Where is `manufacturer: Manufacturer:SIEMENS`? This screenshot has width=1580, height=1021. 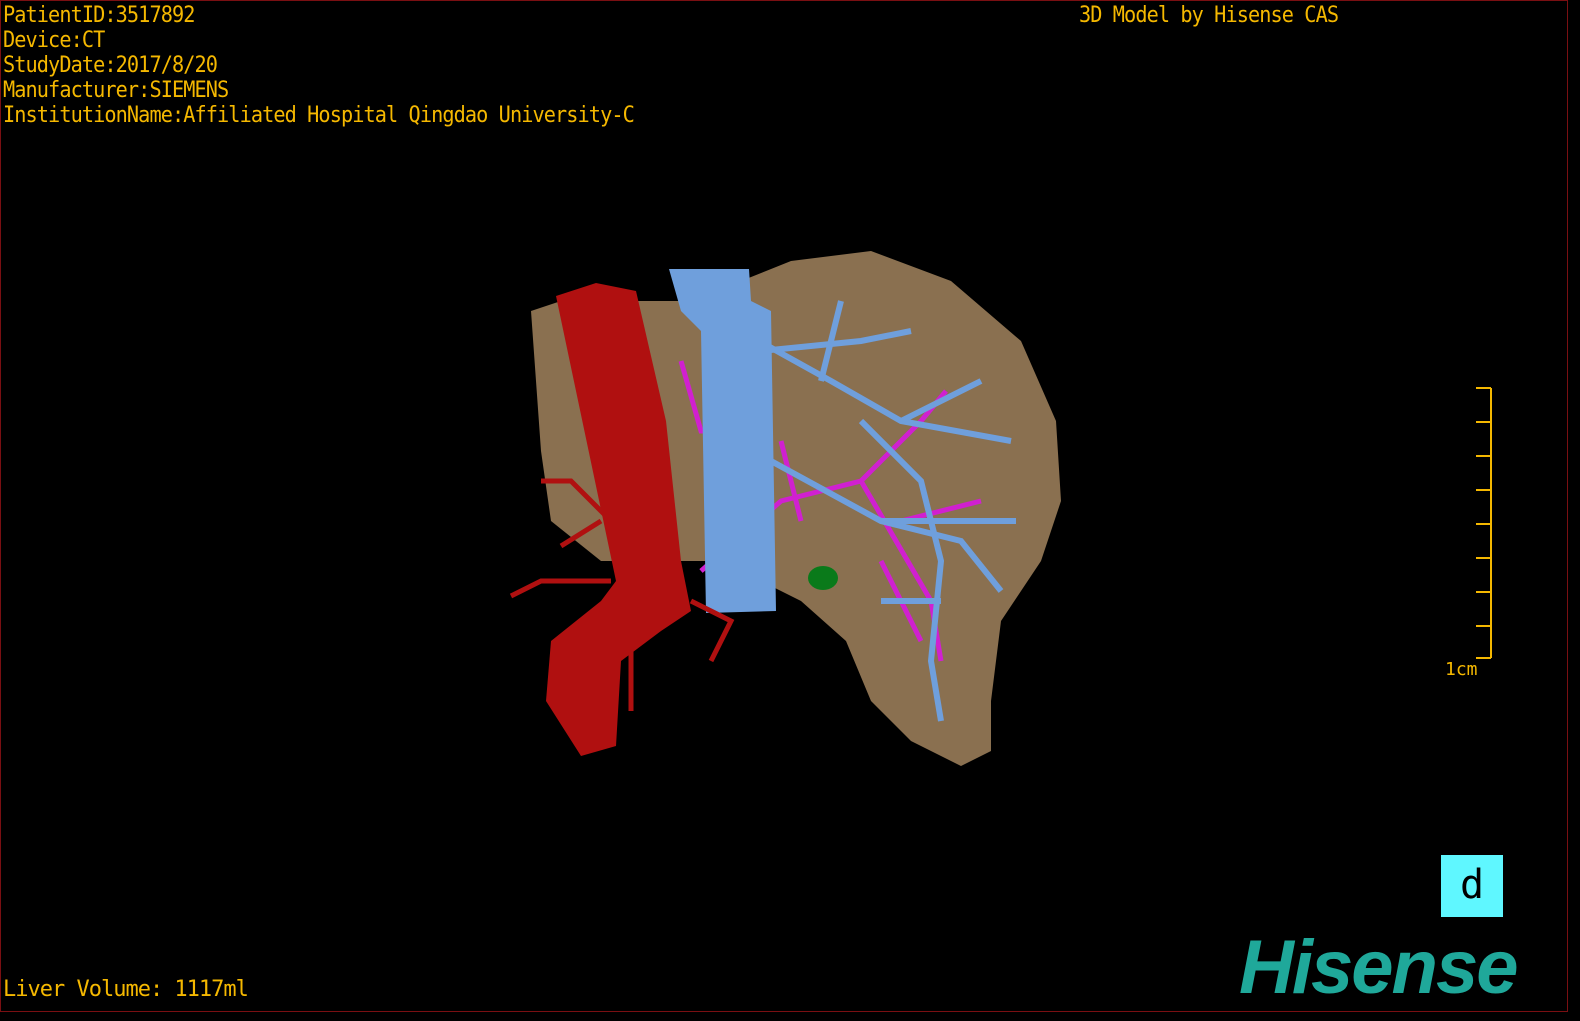
manufacturer: Manufacturer:SIEMENS is located at coordinates (116, 90).